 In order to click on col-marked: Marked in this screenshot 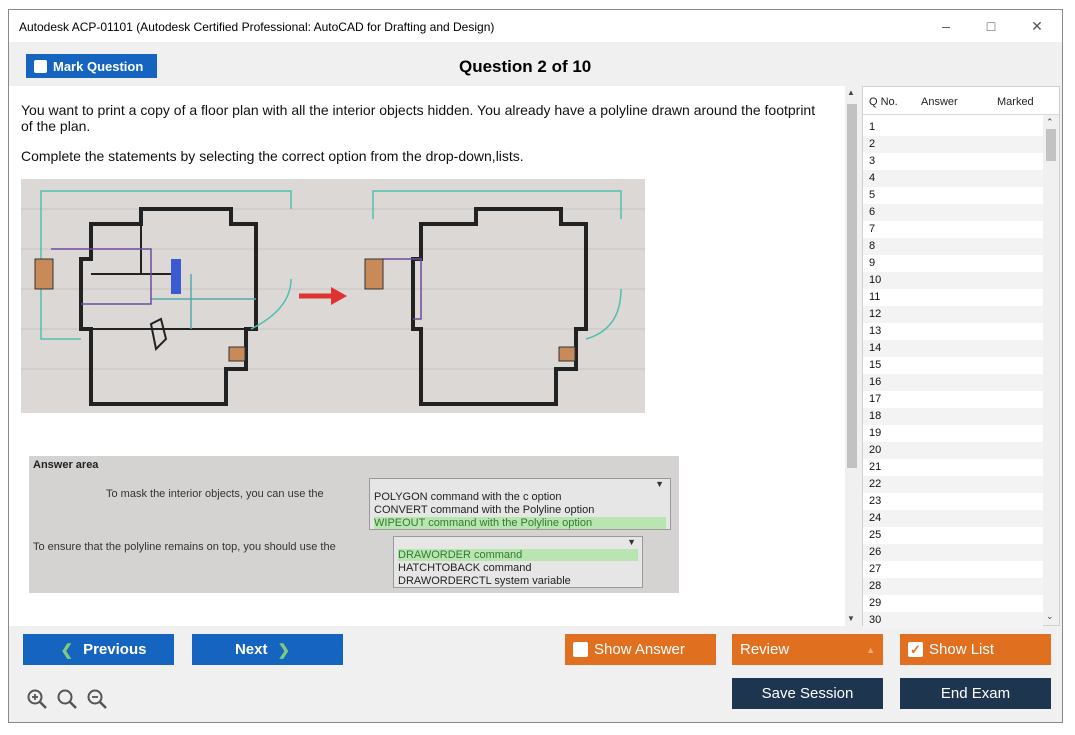, I will do `click(1015, 102)`.